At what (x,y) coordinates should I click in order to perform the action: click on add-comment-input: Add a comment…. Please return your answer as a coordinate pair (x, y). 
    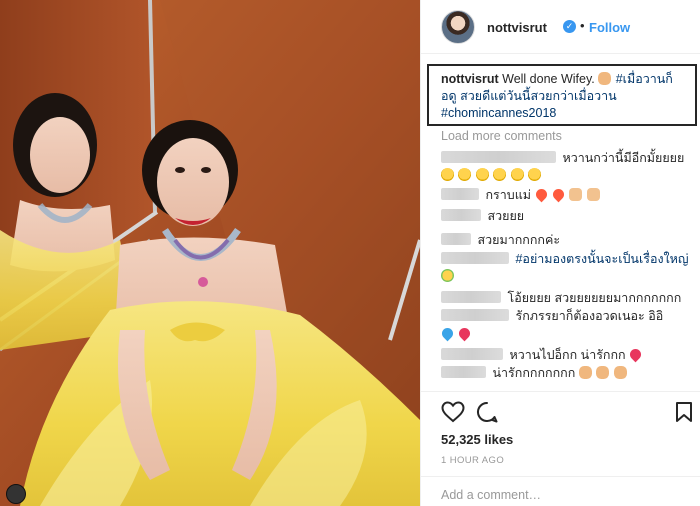
    Looking at the image, I should click on (491, 495).